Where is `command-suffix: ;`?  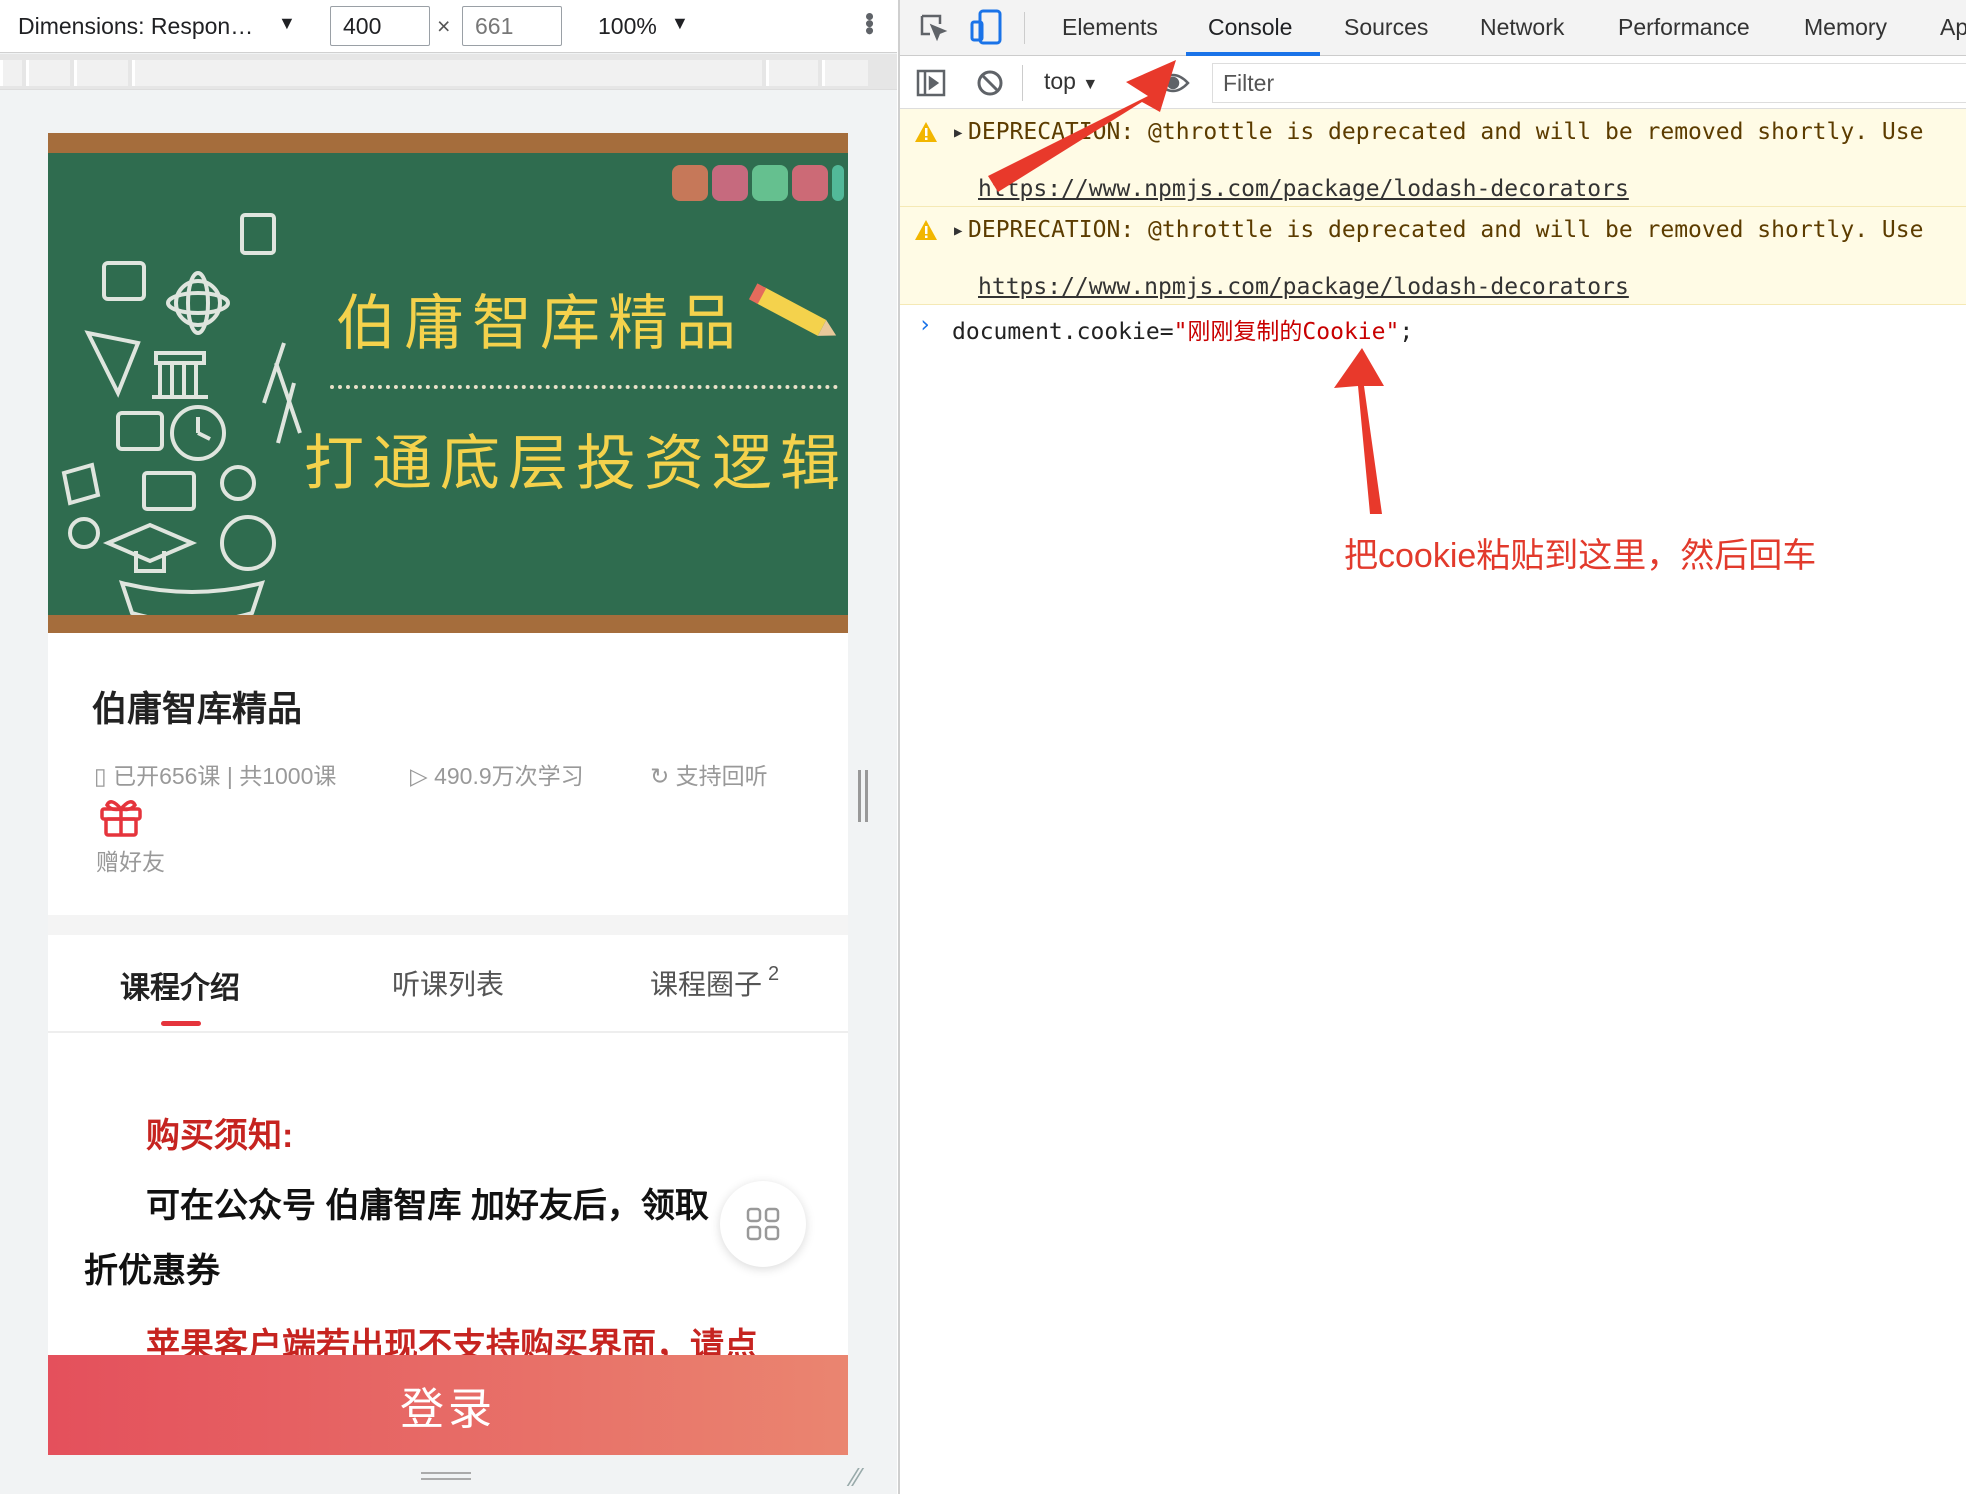
command-suffix: ; is located at coordinates (1406, 332).